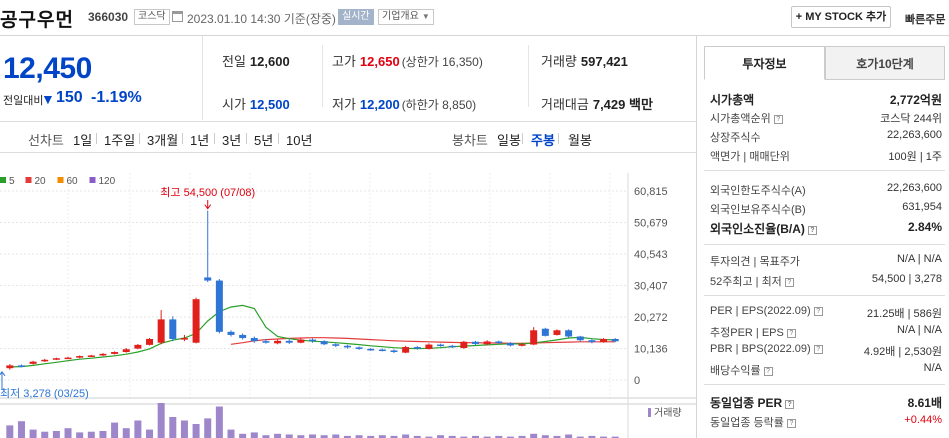 This screenshot has width=949, height=438. What do you see at coordinates (924, 227) in the screenshot?
I see `info-value: 2.84%` at bounding box center [924, 227].